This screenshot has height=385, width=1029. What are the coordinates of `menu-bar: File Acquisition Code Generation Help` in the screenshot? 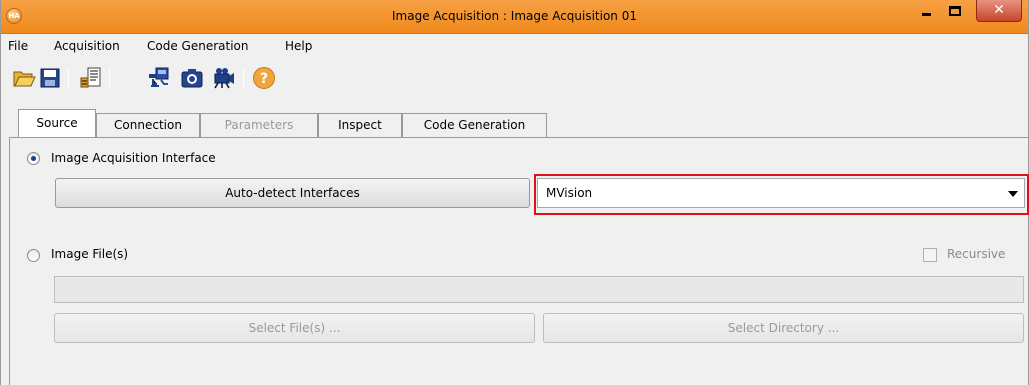 It's located at (514, 46).